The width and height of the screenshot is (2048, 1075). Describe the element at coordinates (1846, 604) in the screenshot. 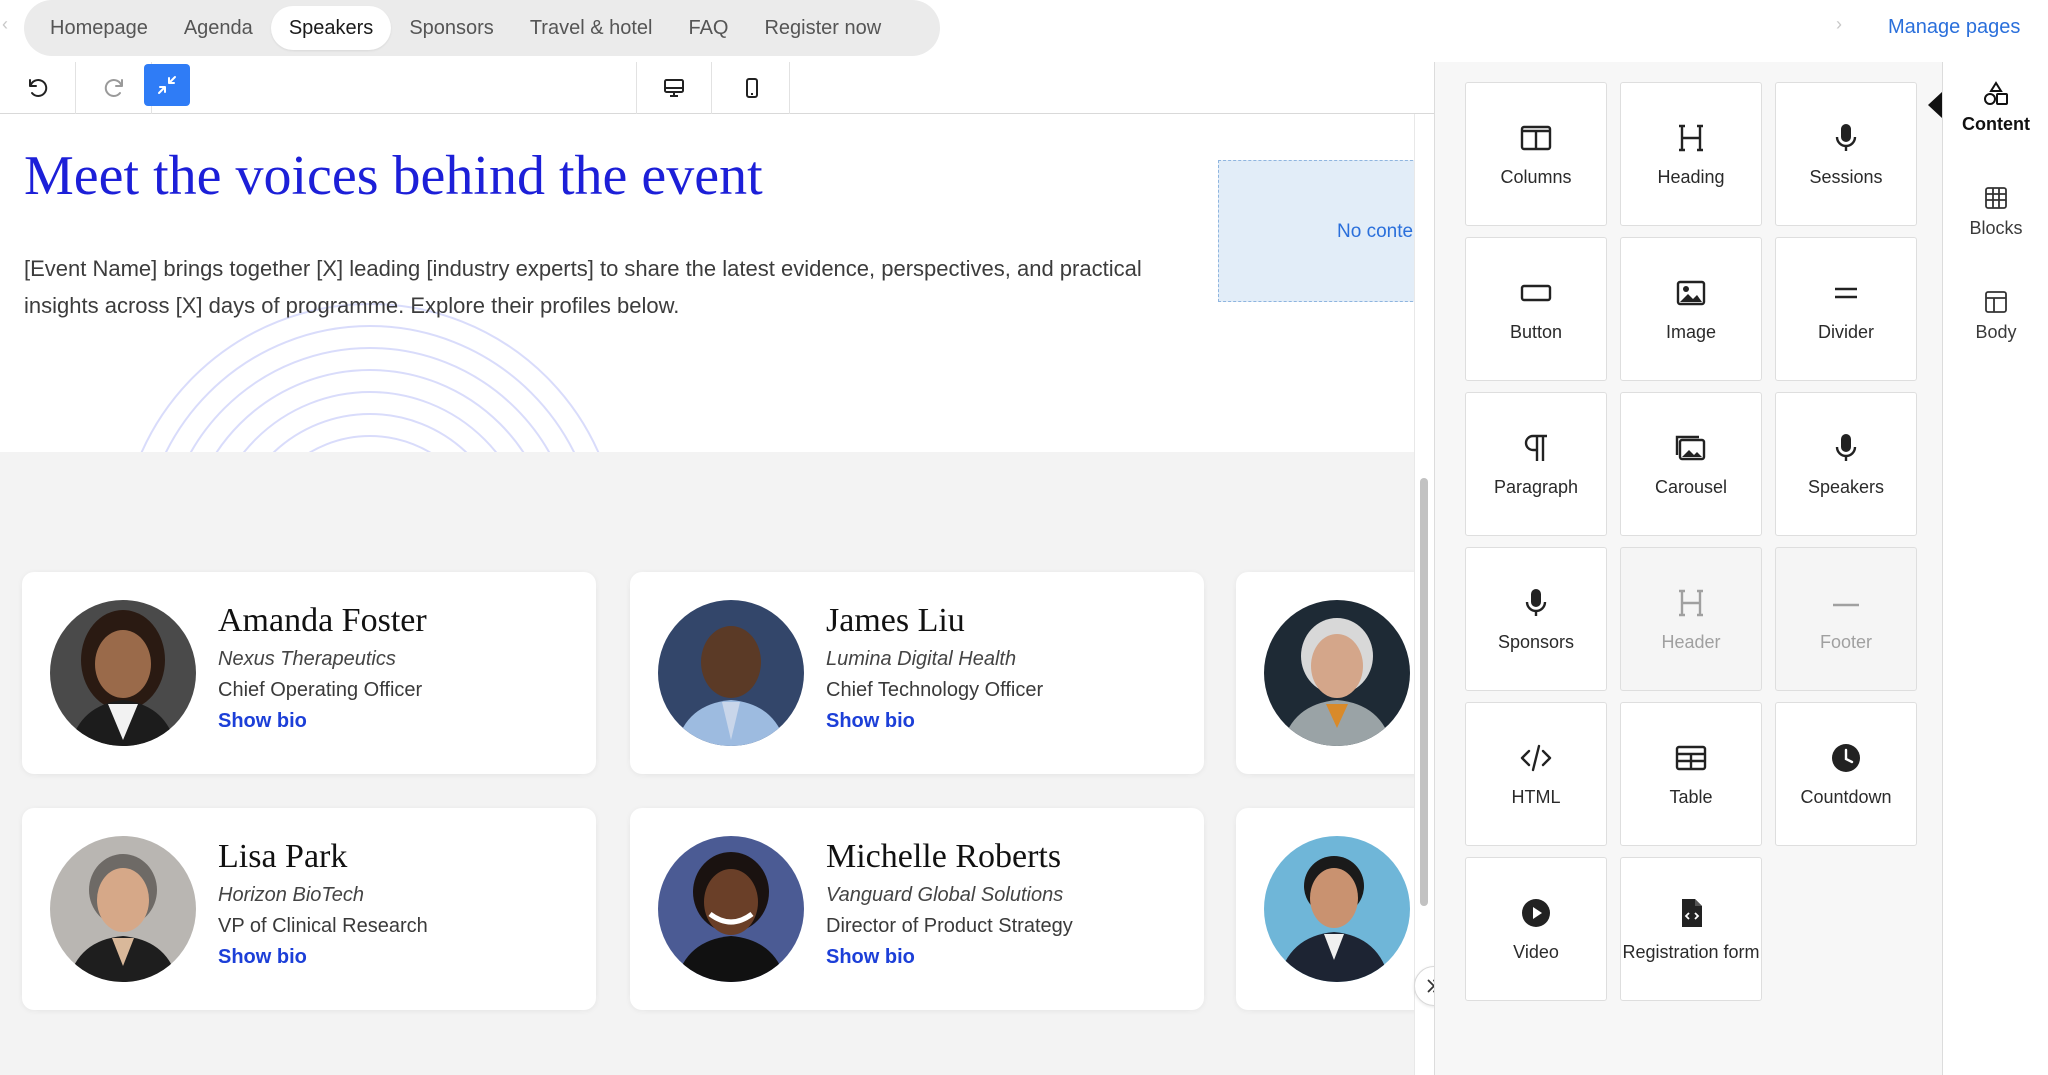

I see `footer-icon` at that location.